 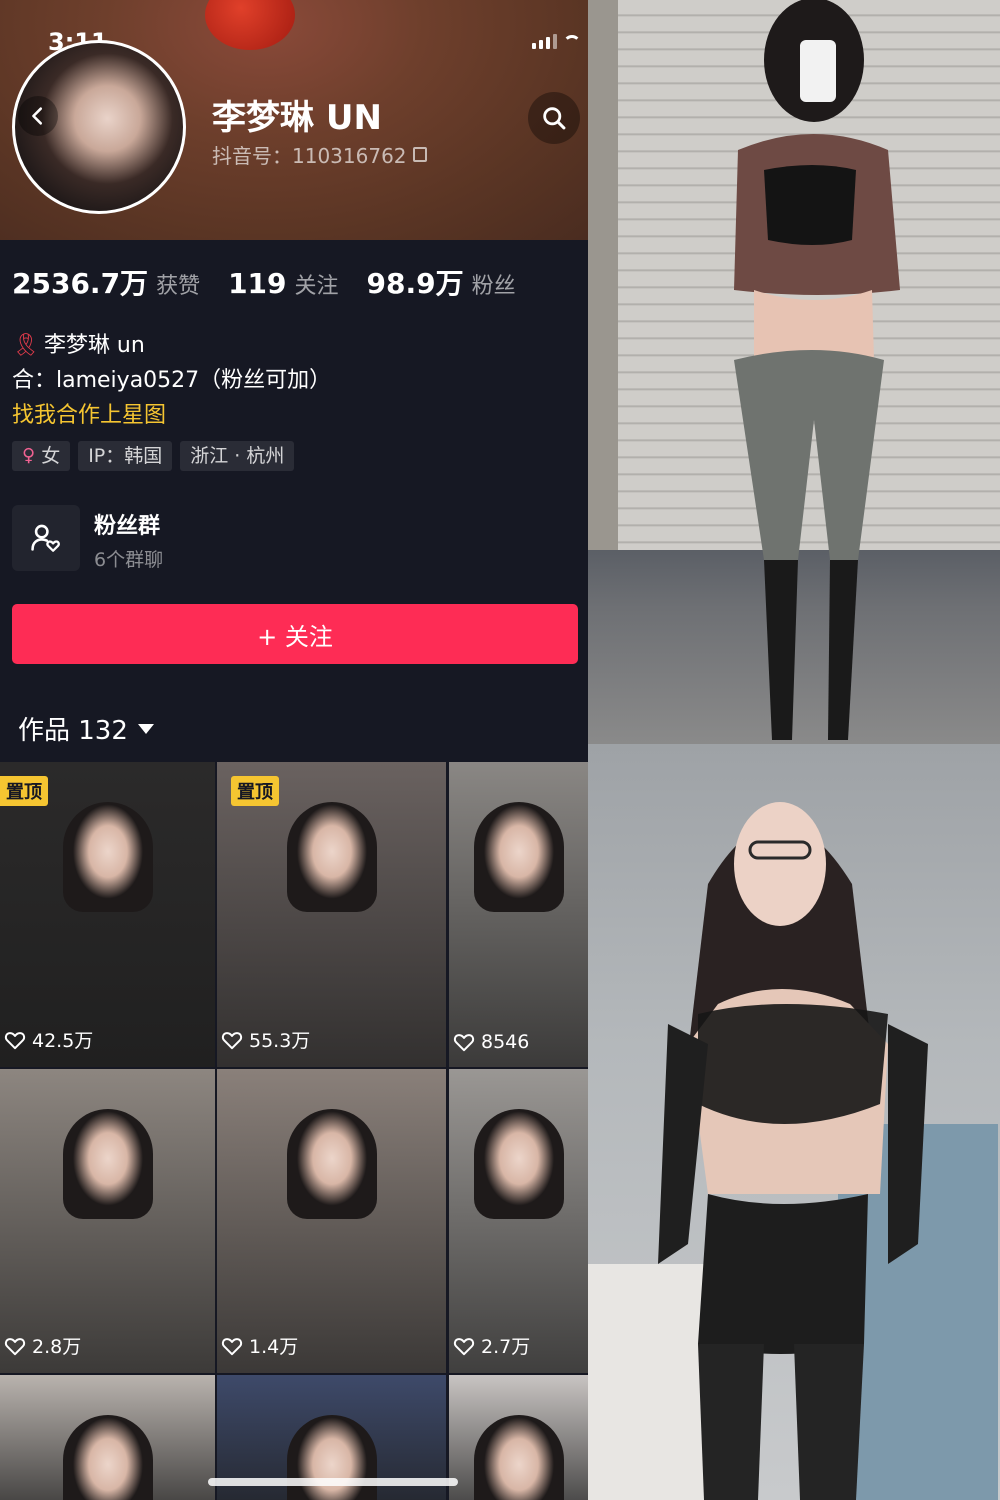 I want to click on person-silhouette-top, so click(x=817, y=370).